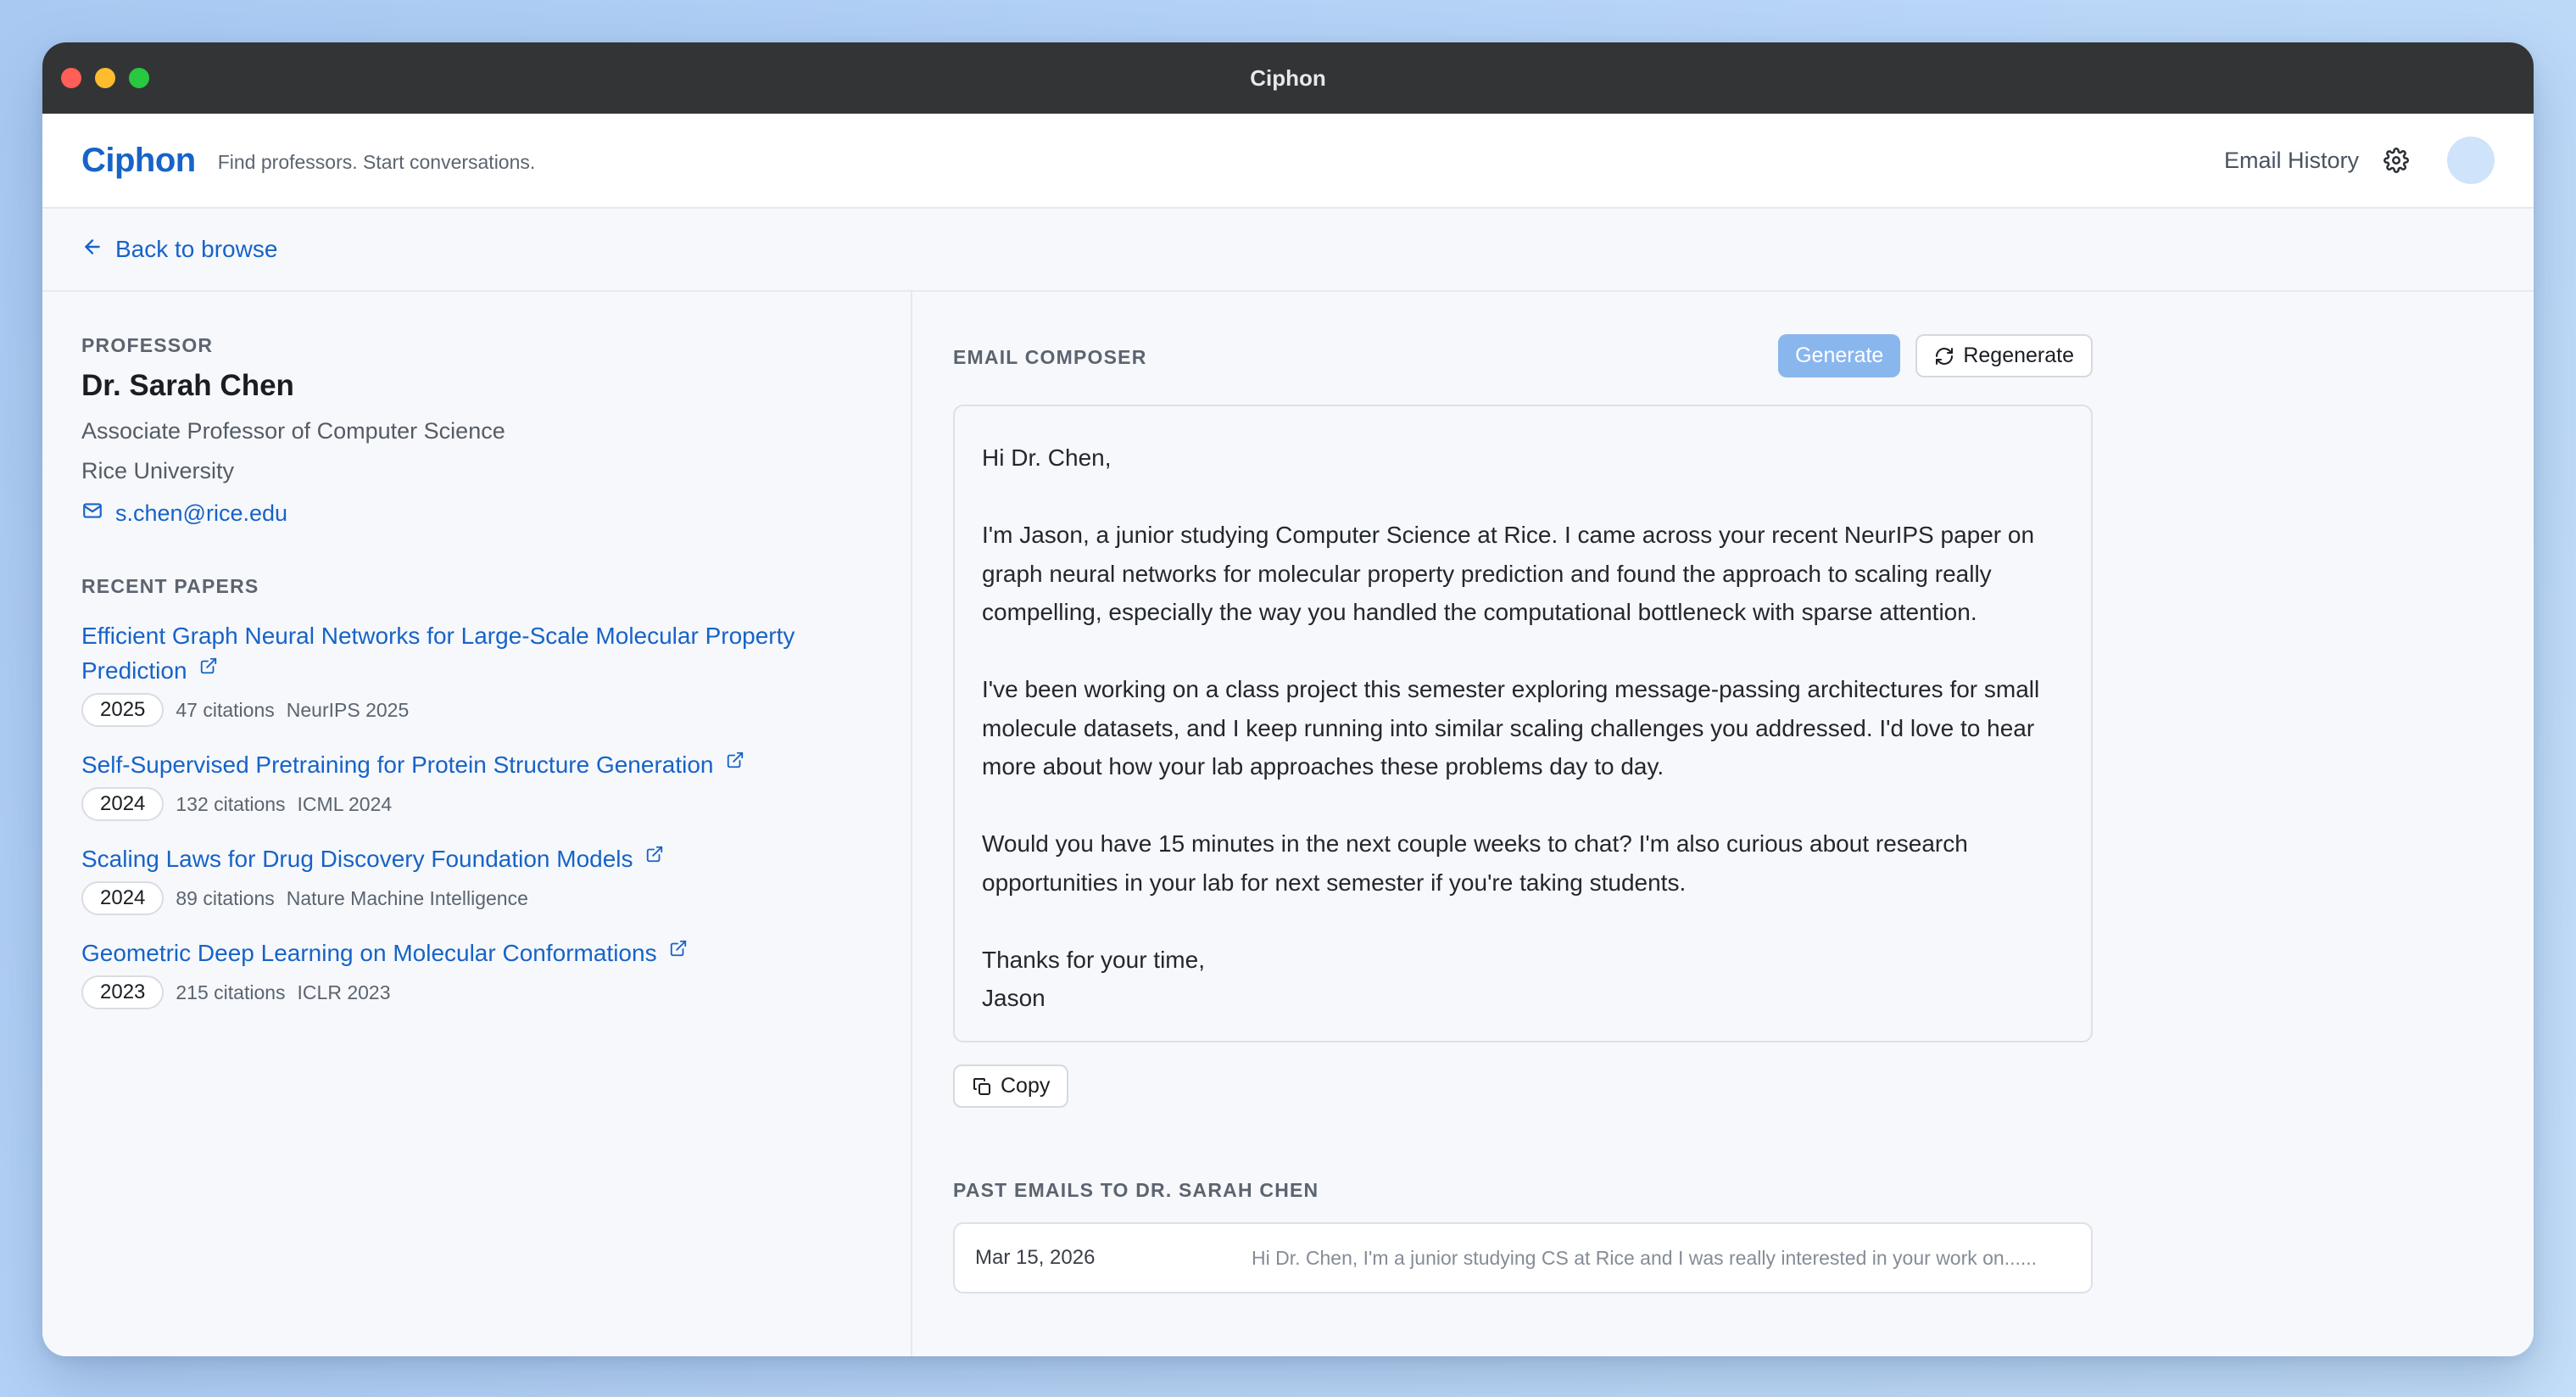  I want to click on professor-title: Associate Professor of Computer Science, so click(293, 431).